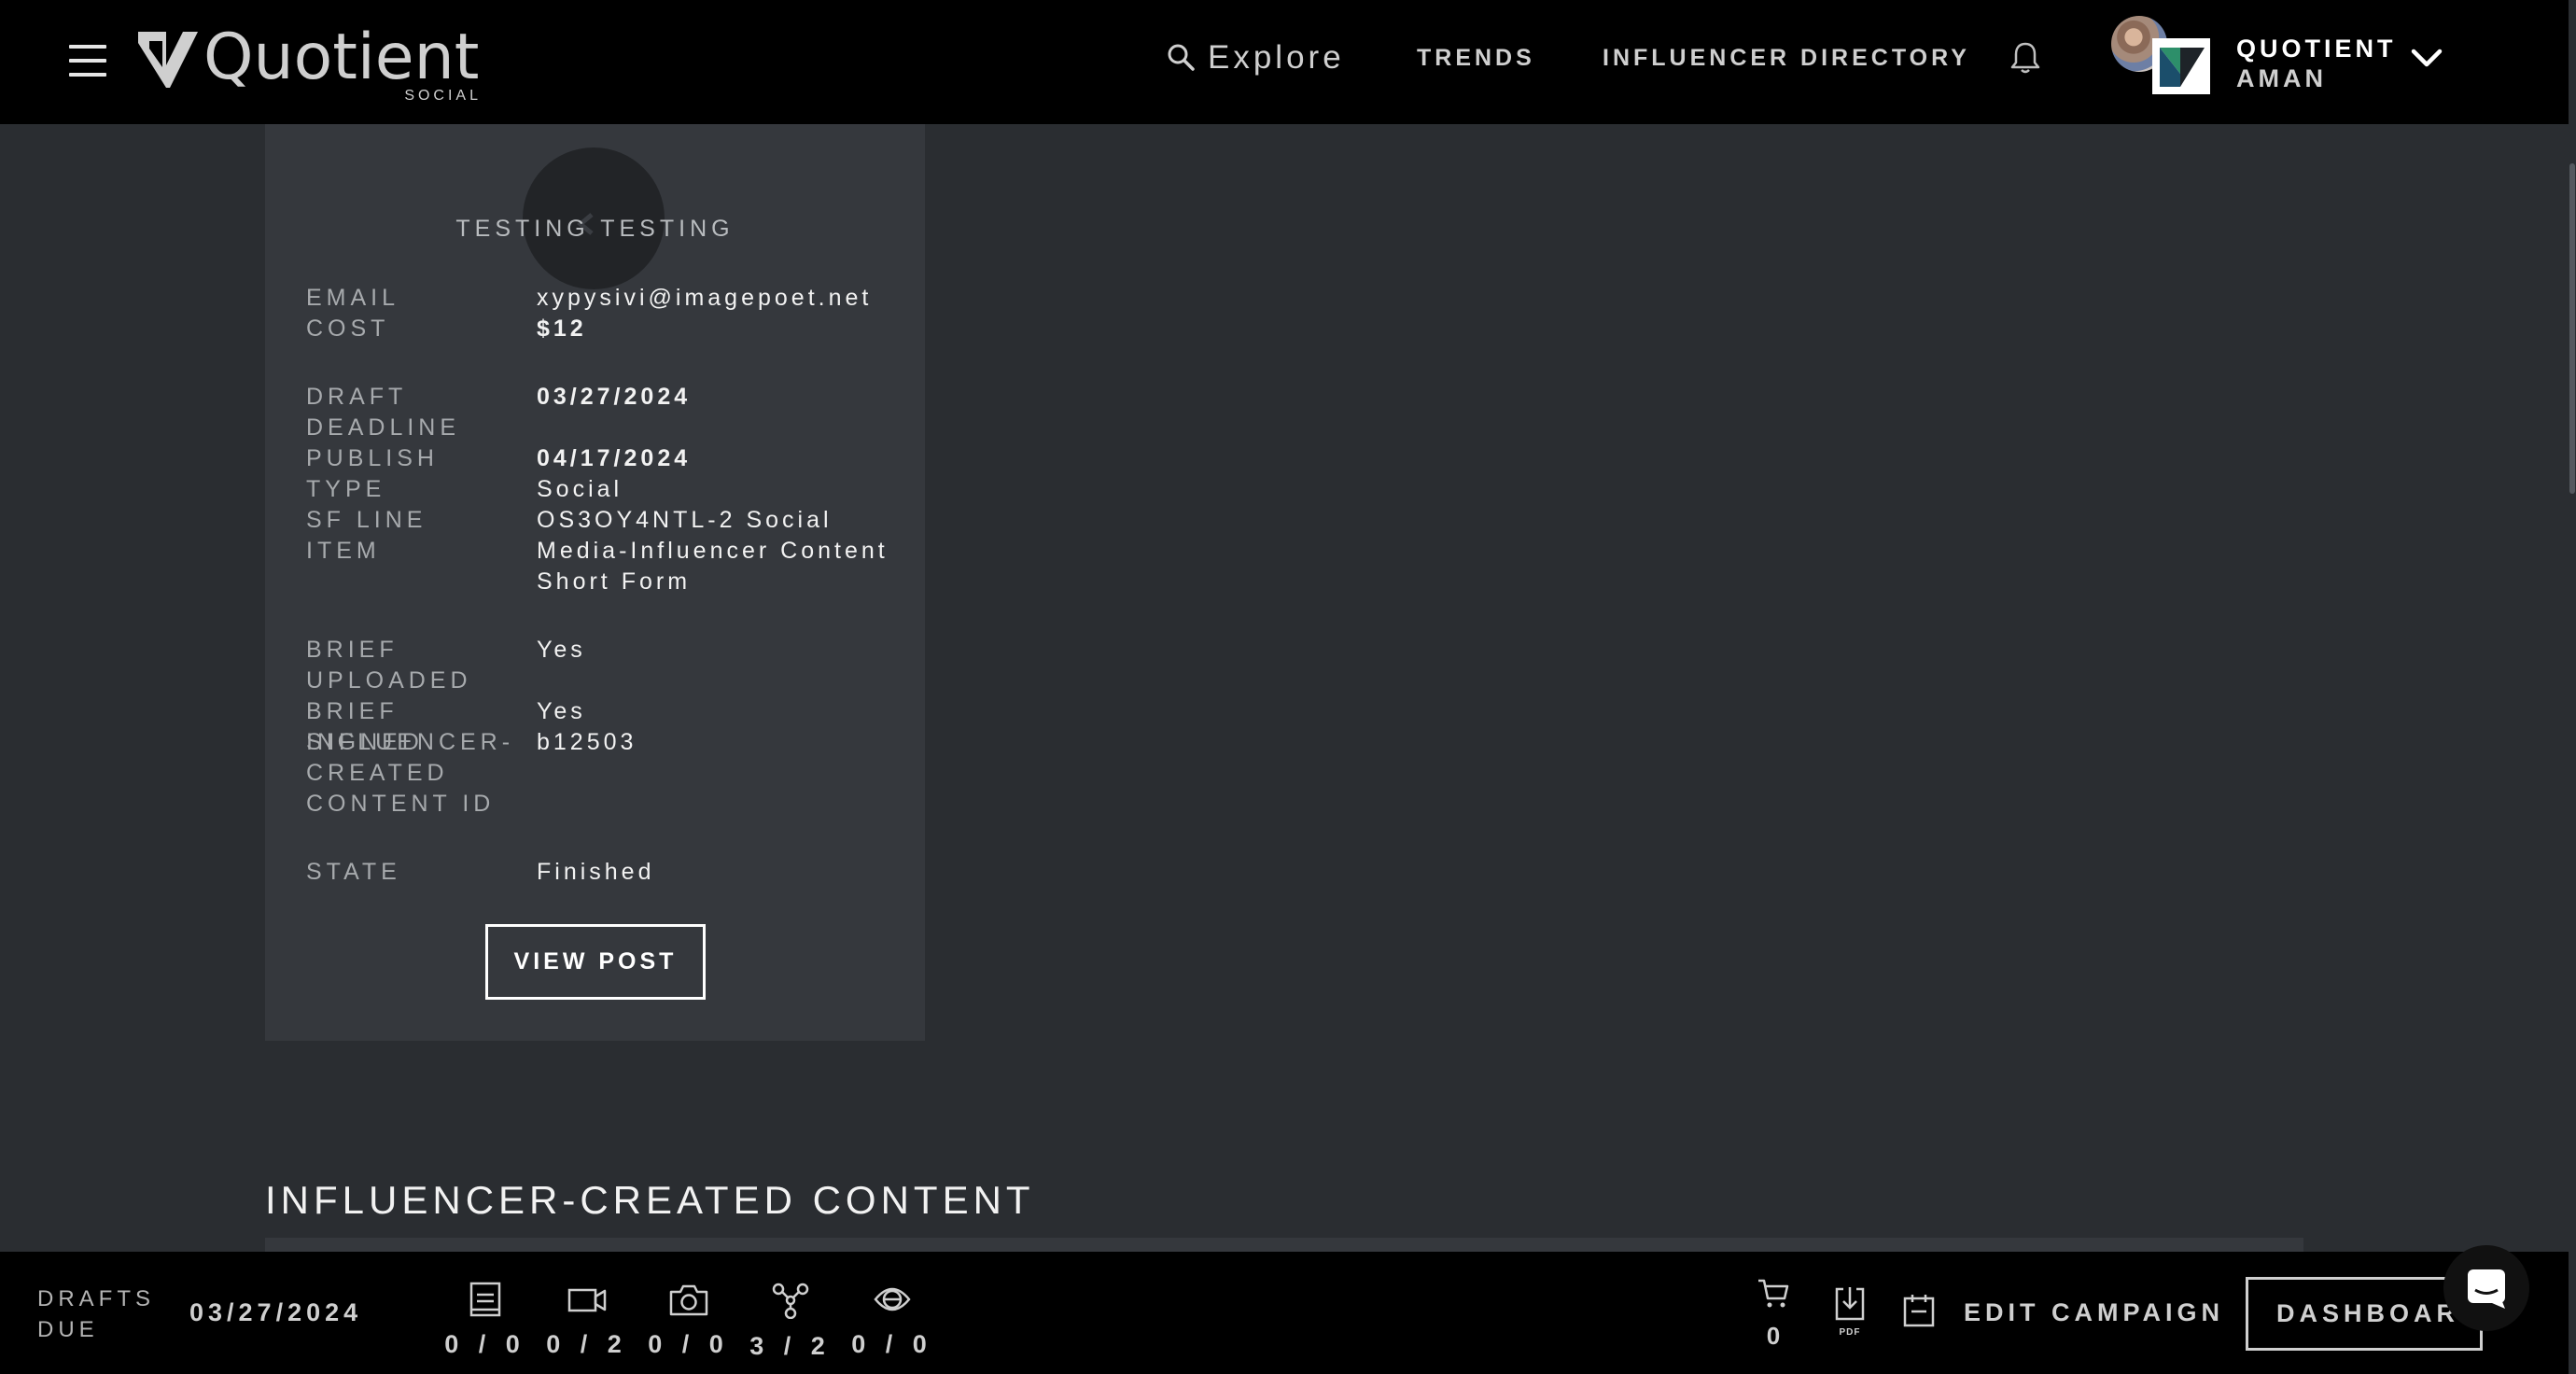 The image size is (2576, 1374). What do you see at coordinates (1284, 1313) in the screenshot?
I see `campaign-footer-bar: DRAFTS DUE 03/27/2024 0 / 0 0 / 2 0 / 0` at bounding box center [1284, 1313].